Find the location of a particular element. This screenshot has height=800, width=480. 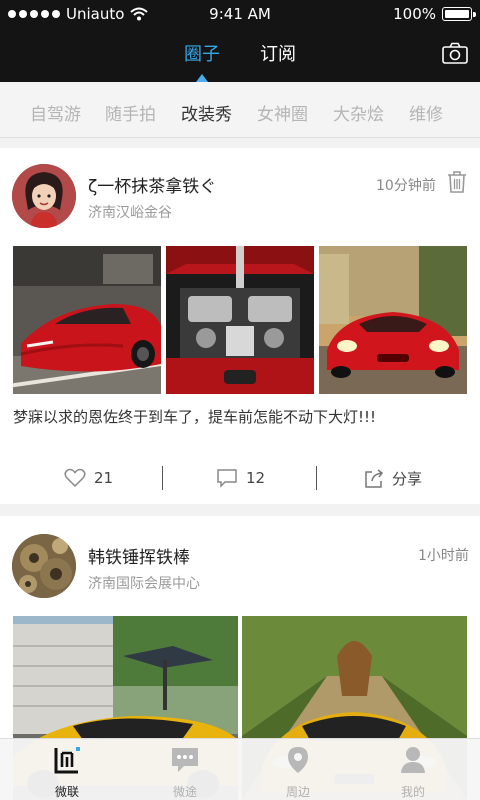

camera-icon is located at coordinates (455, 53).